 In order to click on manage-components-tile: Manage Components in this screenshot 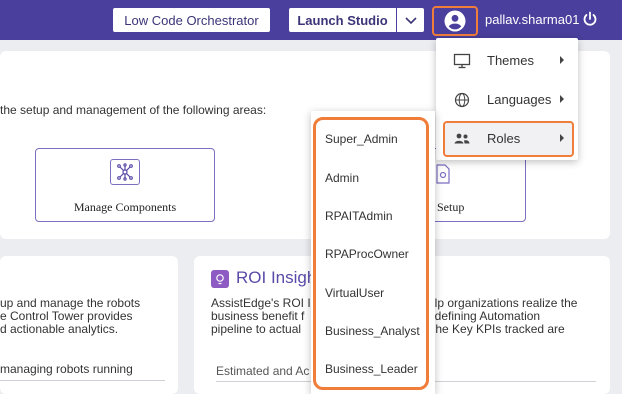, I will do `click(125, 185)`.